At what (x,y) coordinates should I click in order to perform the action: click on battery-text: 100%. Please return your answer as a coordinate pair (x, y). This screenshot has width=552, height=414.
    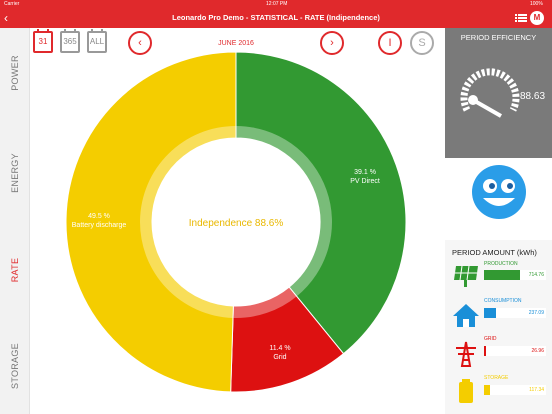
    Looking at the image, I should click on (536, 4).